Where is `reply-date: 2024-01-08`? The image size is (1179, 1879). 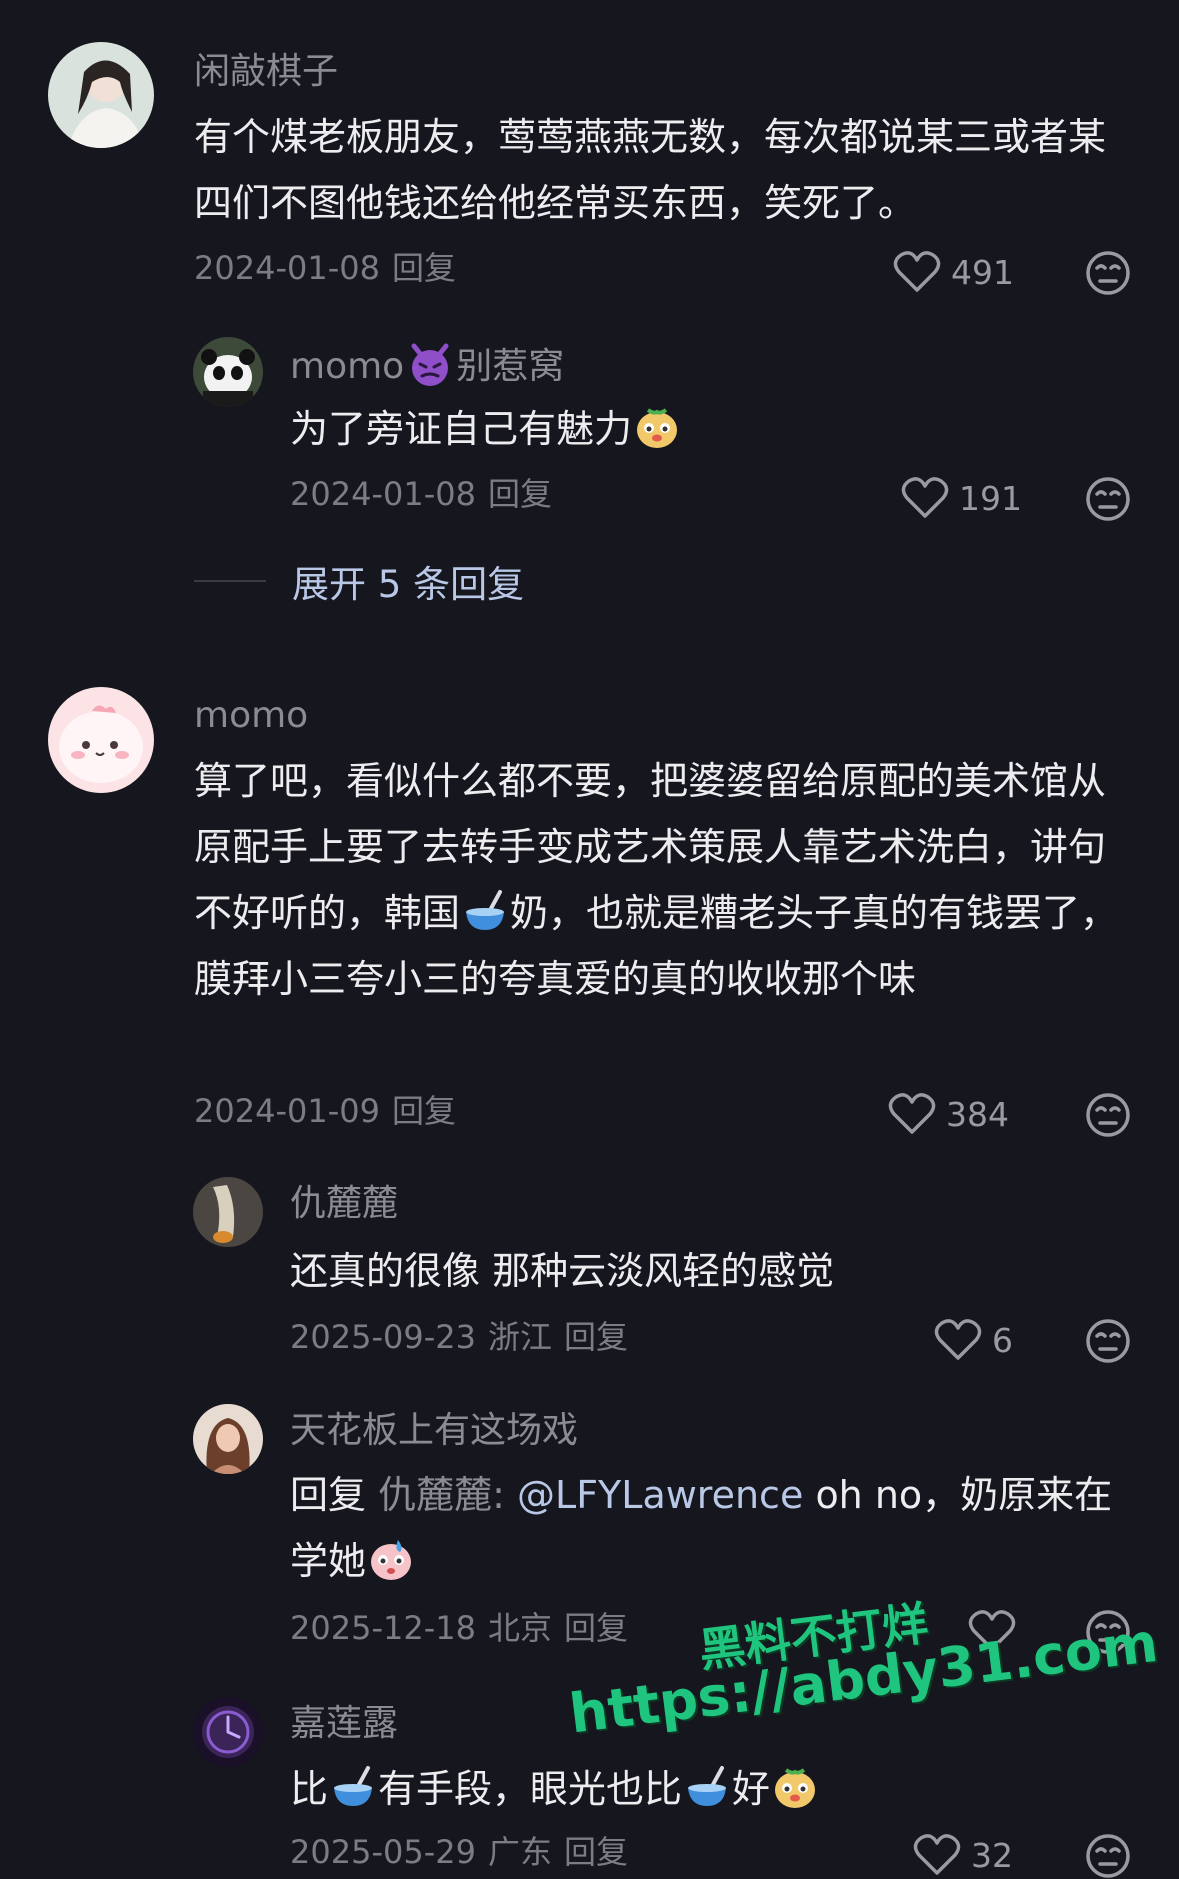
reply-date: 2024-01-08 is located at coordinates (383, 494).